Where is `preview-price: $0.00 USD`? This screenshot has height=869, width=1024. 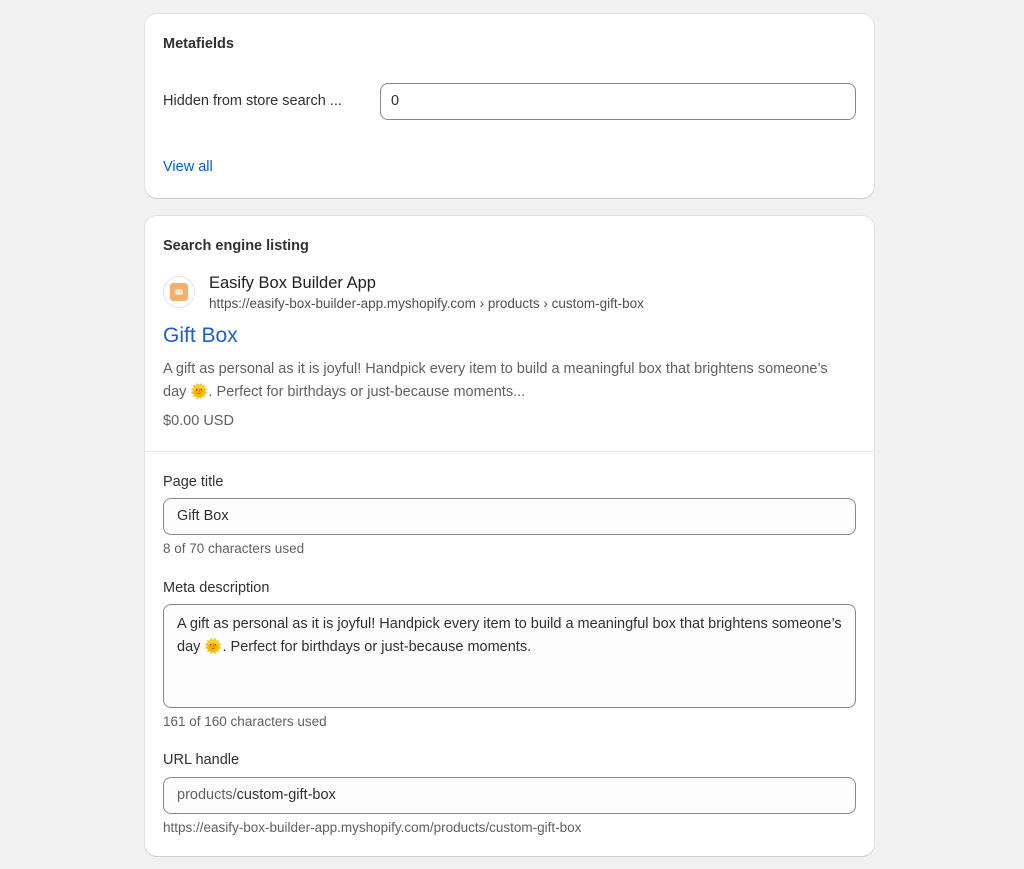 preview-price: $0.00 USD is located at coordinates (198, 421).